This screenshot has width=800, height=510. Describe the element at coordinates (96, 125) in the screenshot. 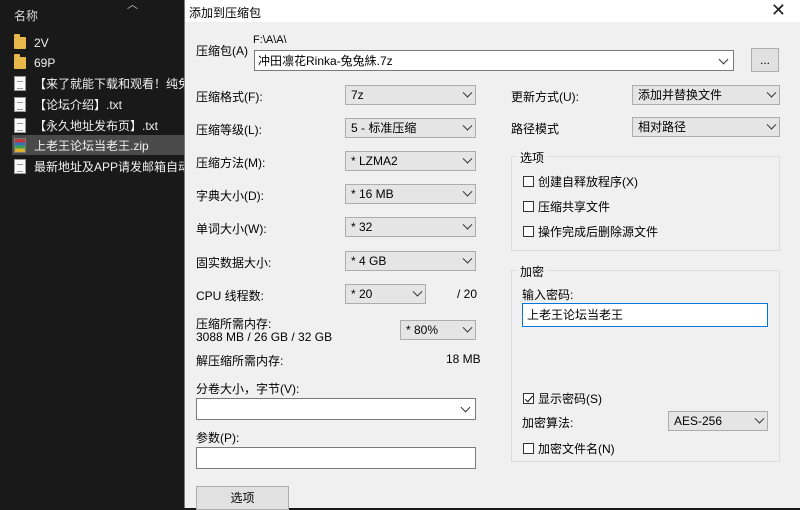

I see `file-name: 【永久地址发布页】.txt` at that location.